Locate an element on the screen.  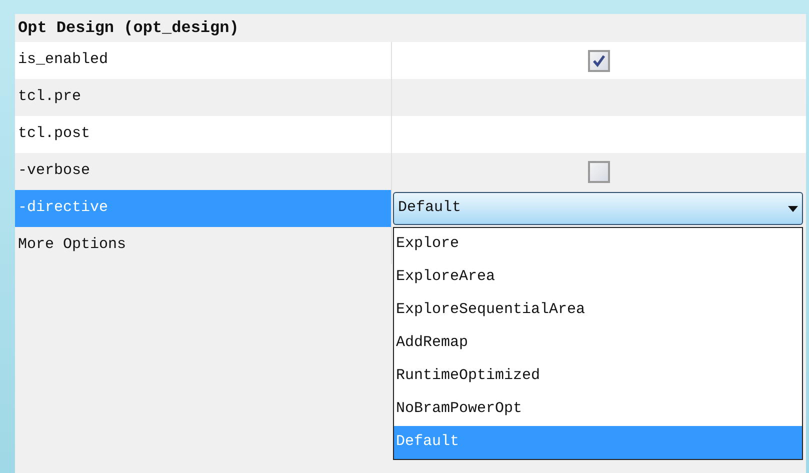
directive-dropdown: Default is located at coordinates (598, 208).